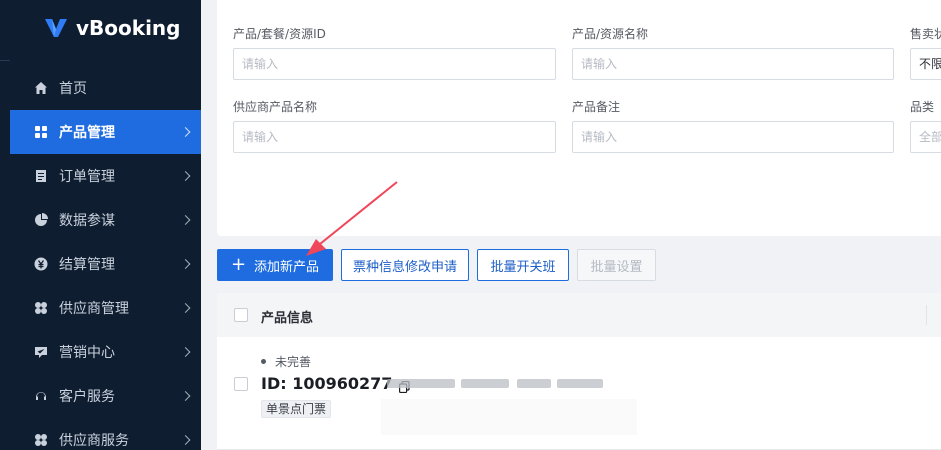  I want to click on supplier-icon, so click(41, 308).